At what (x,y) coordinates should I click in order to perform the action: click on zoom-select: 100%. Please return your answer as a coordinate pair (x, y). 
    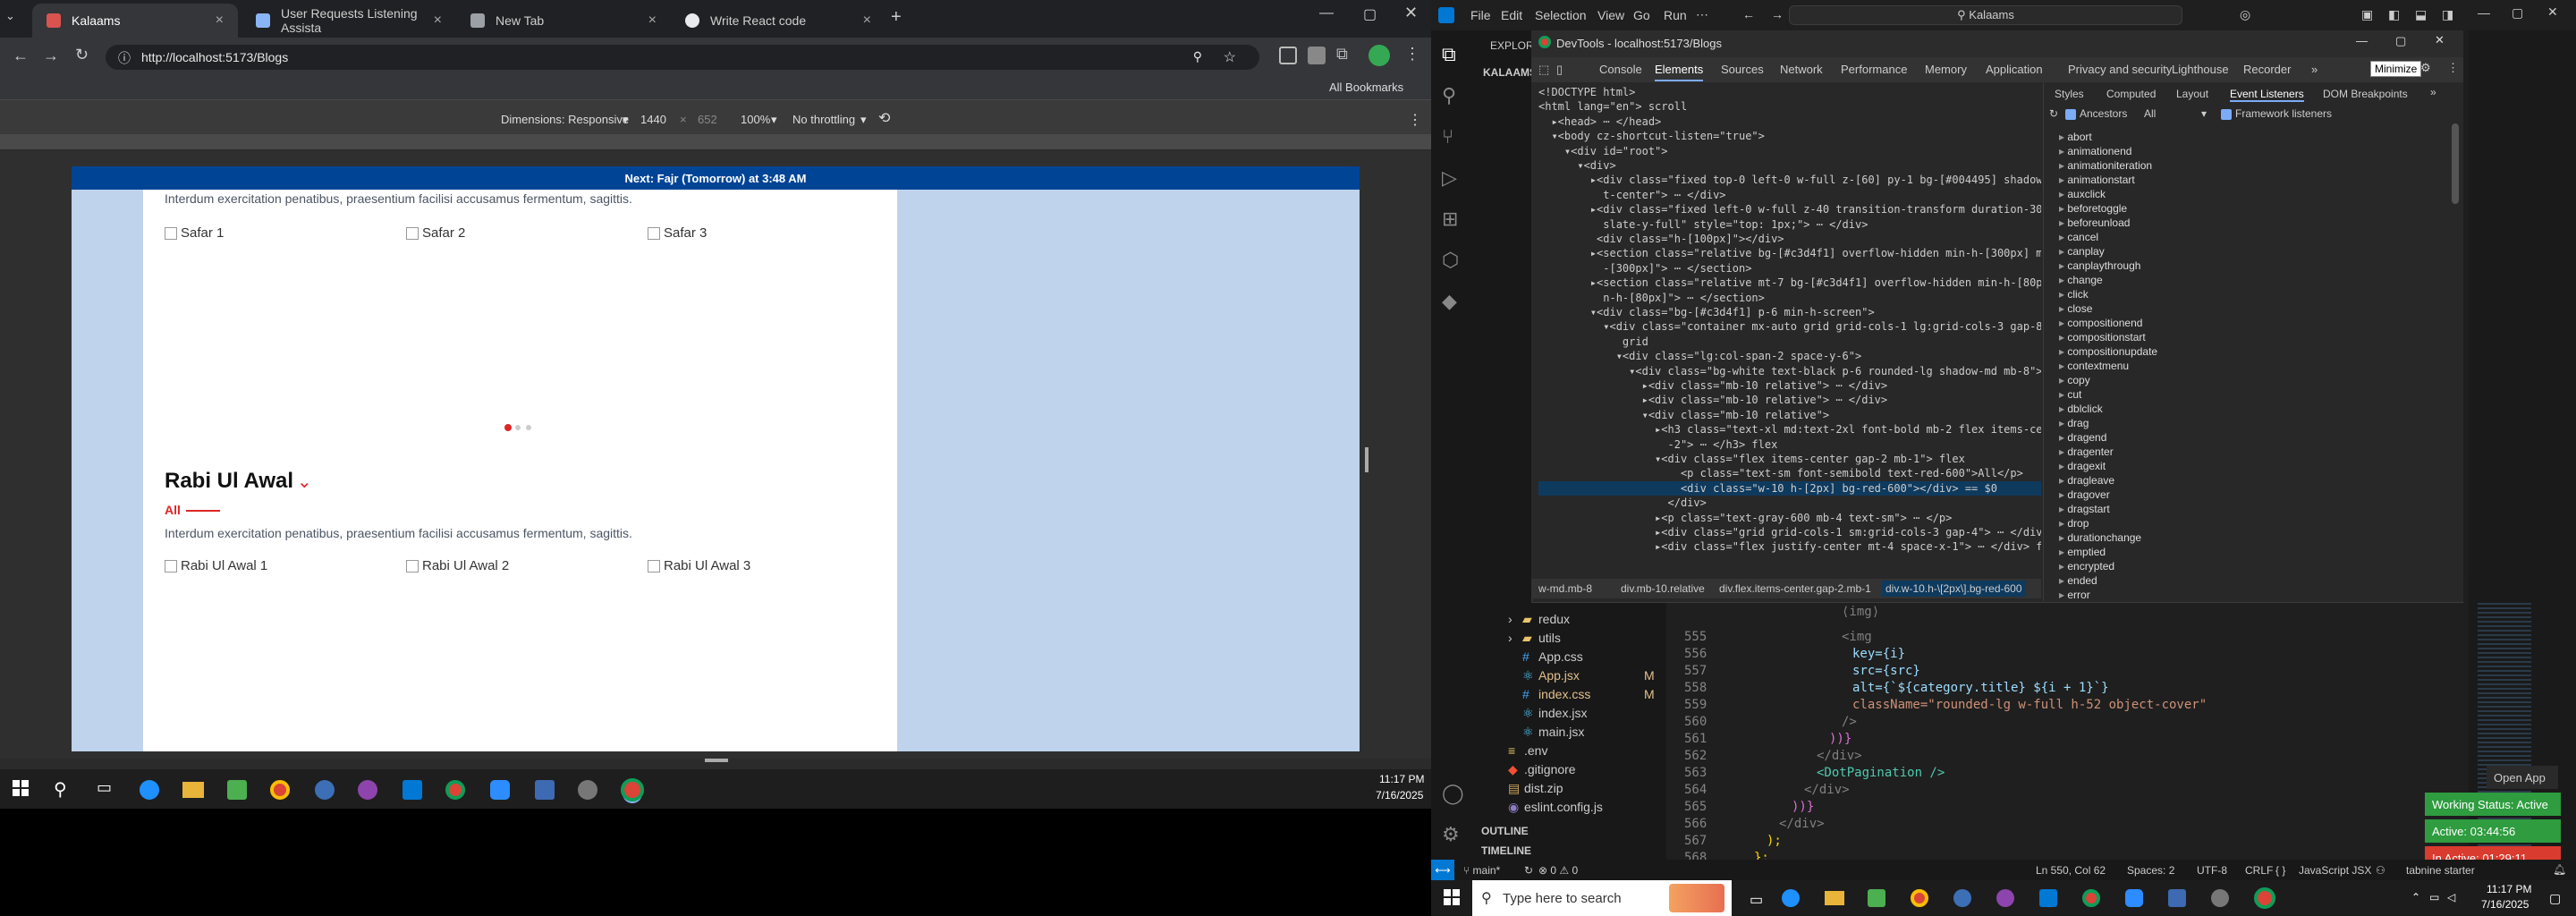
    Looking at the image, I should click on (755, 119).